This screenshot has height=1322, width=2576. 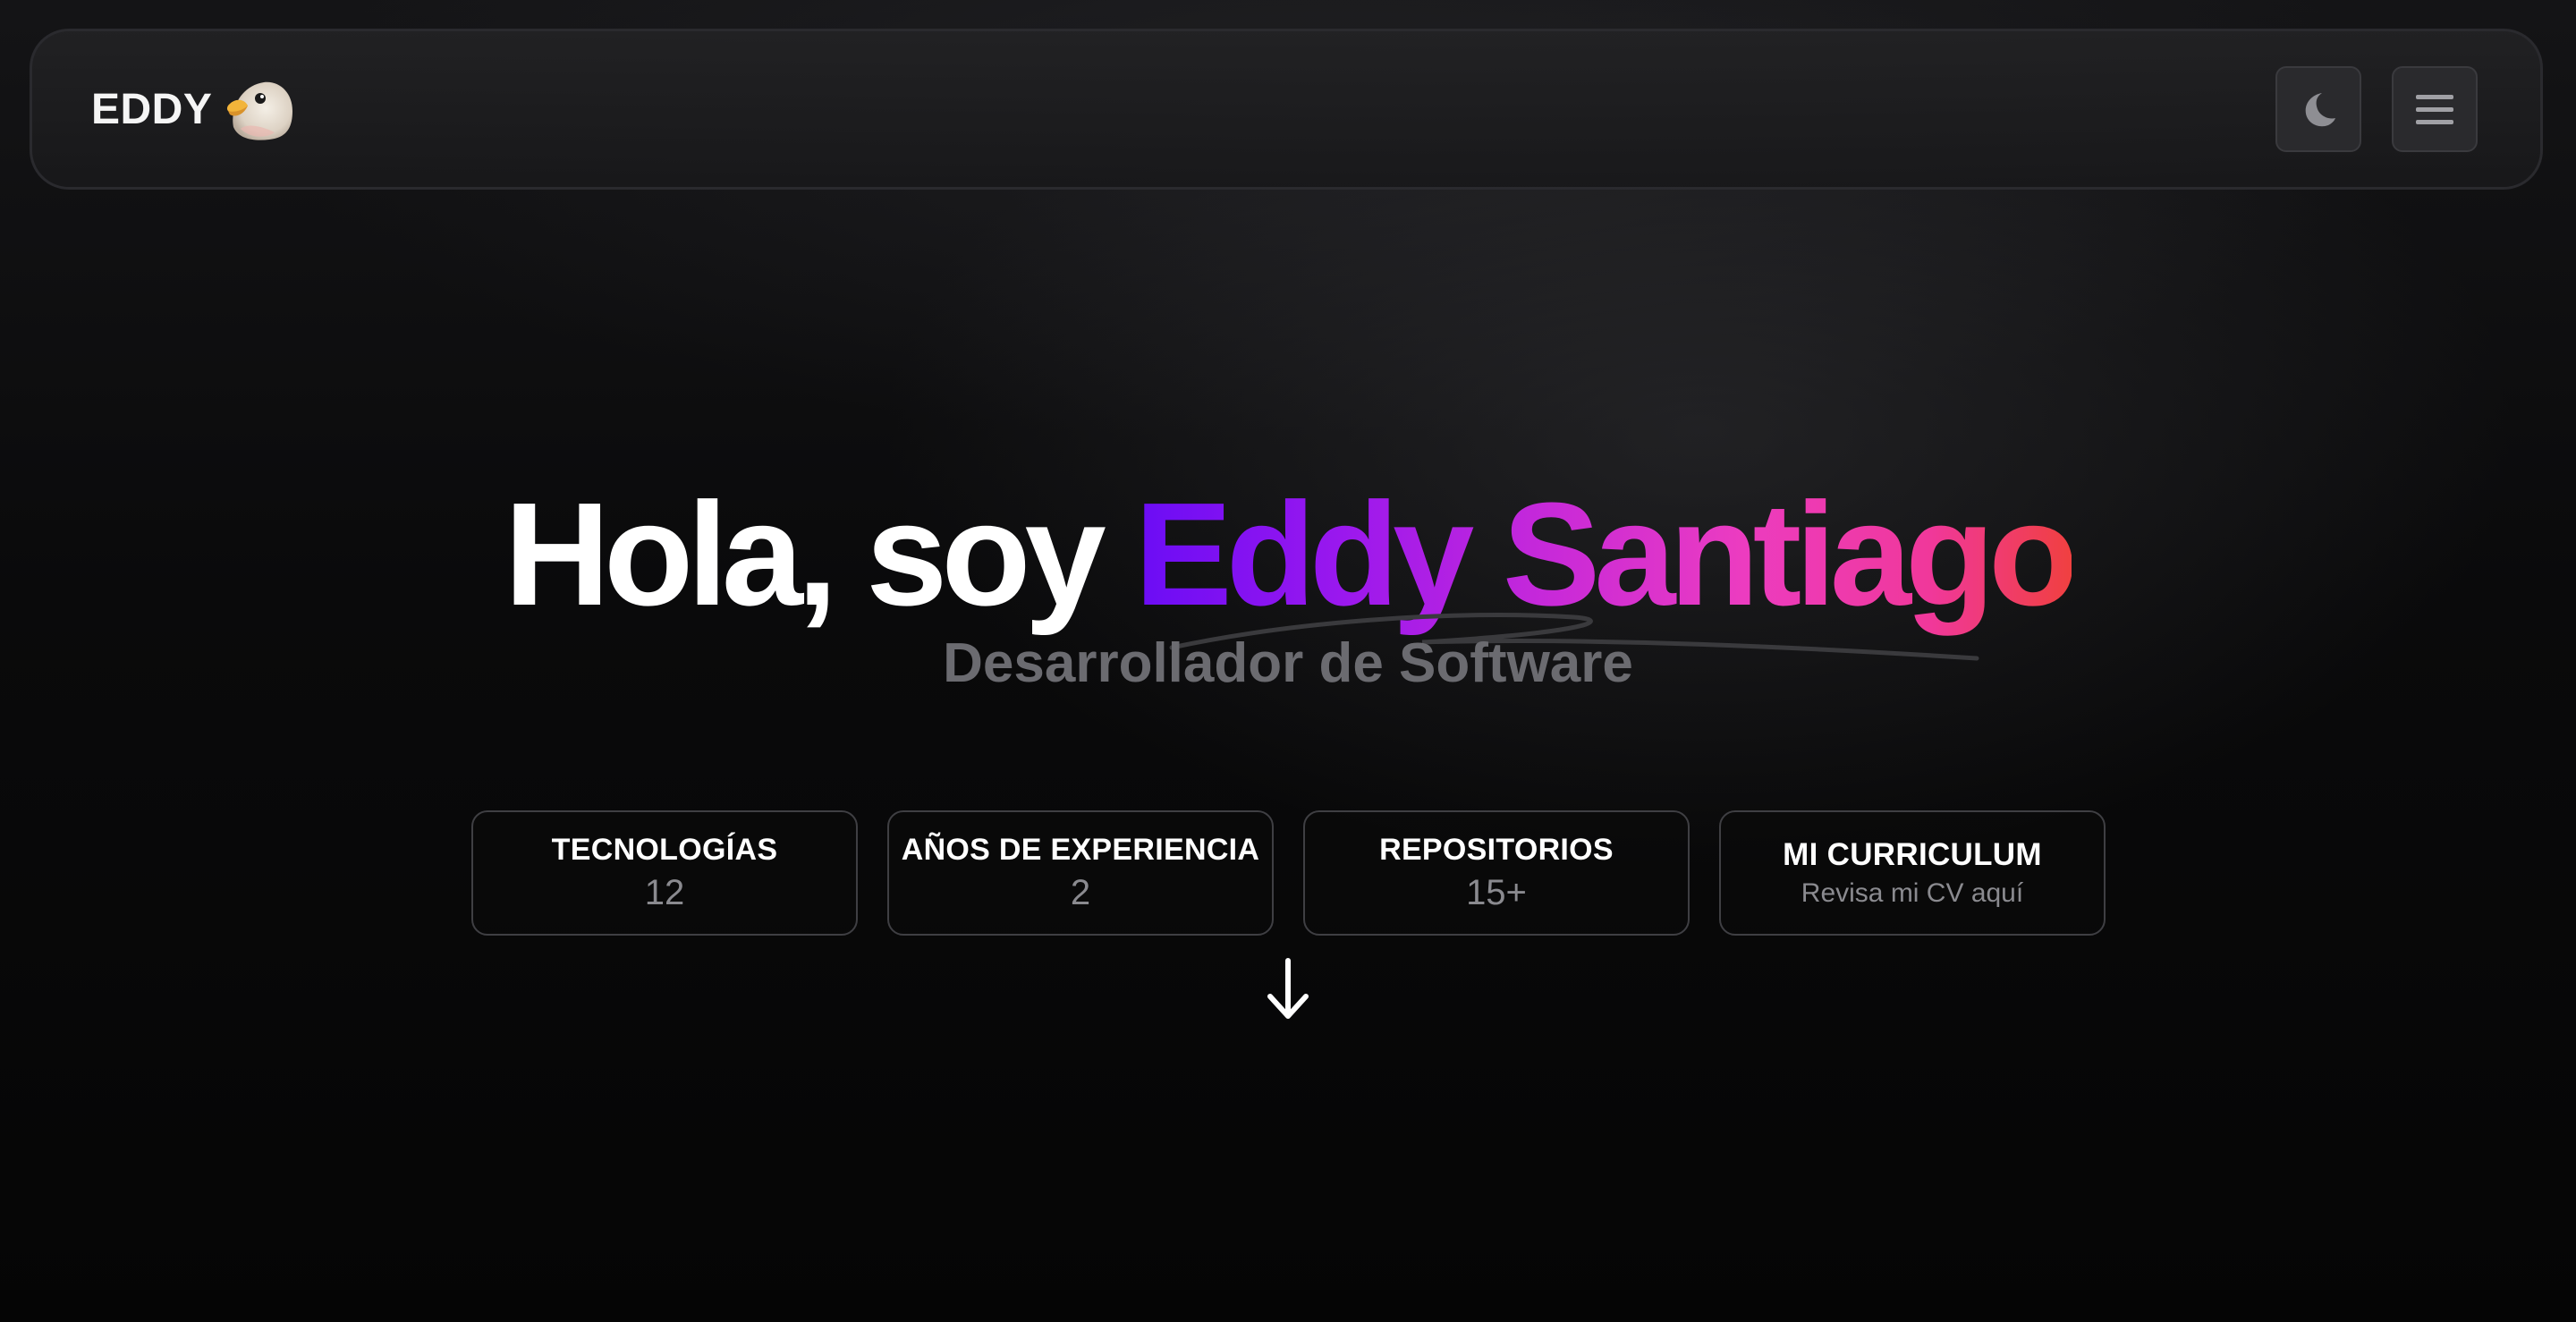 What do you see at coordinates (1496, 892) in the screenshot?
I see `stat-value: 15+` at bounding box center [1496, 892].